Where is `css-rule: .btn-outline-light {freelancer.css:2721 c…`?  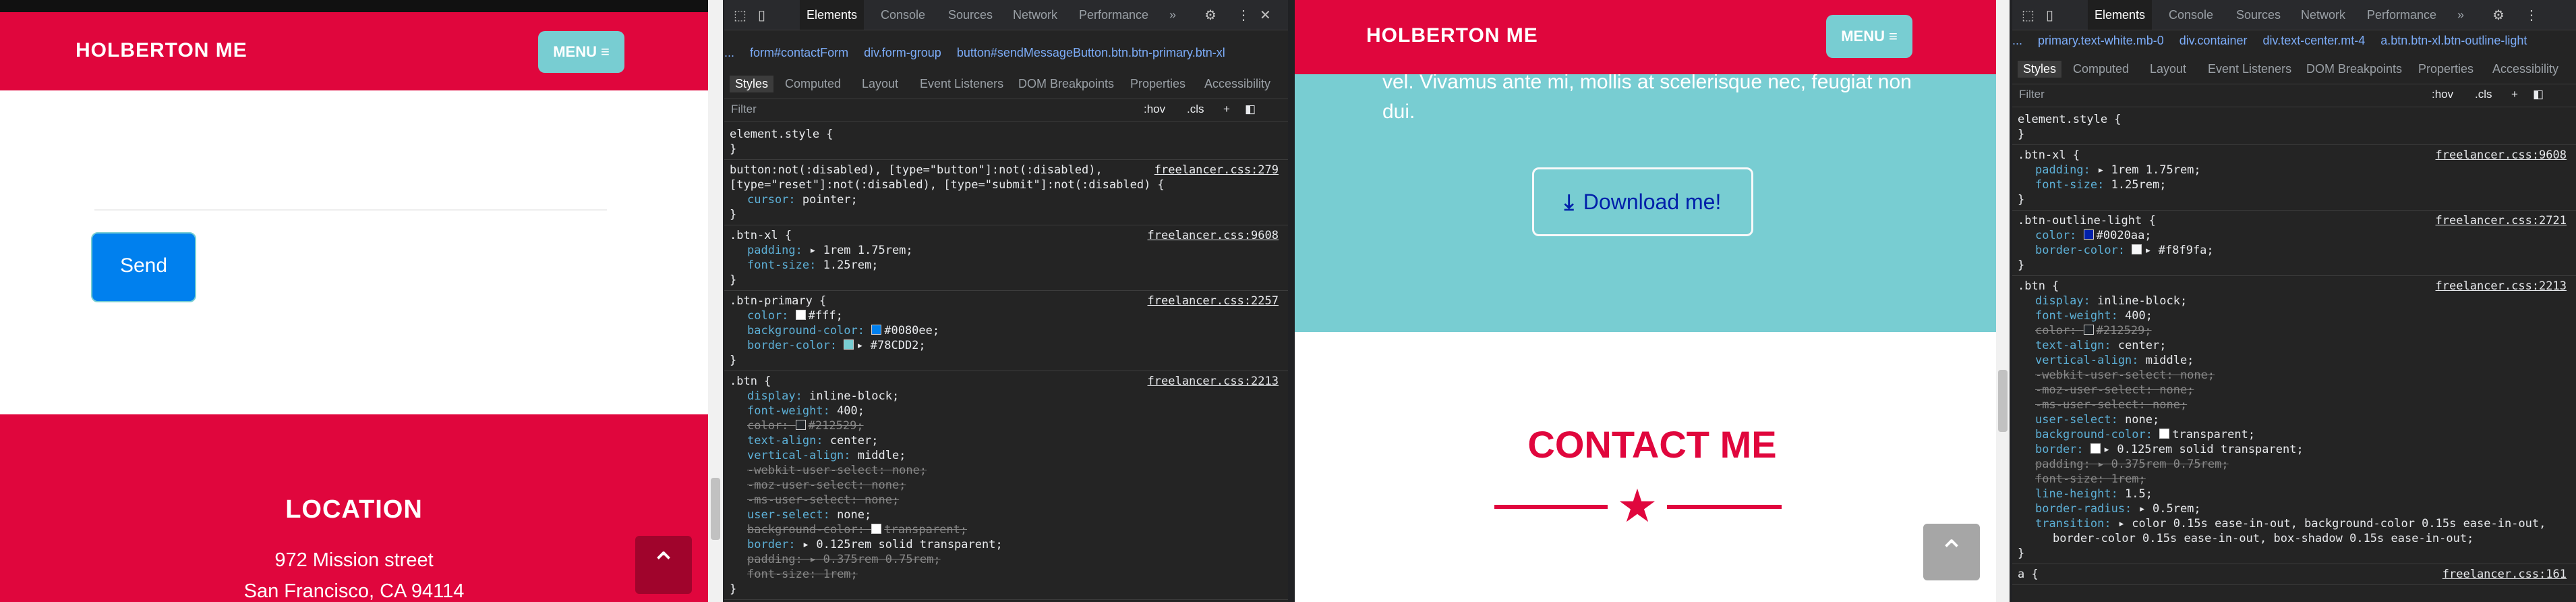
css-rule: .btn-outline-light {freelancer.css:2721 c… is located at coordinates (2294, 243).